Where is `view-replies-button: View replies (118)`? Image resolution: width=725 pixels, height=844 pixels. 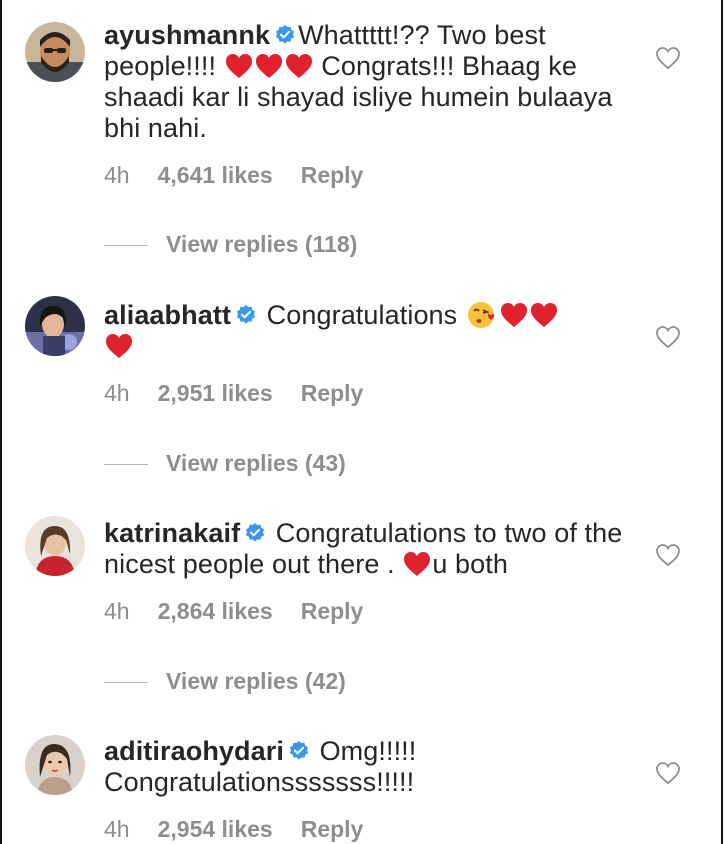
view-replies-button: View replies (118) is located at coordinates (230, 244).